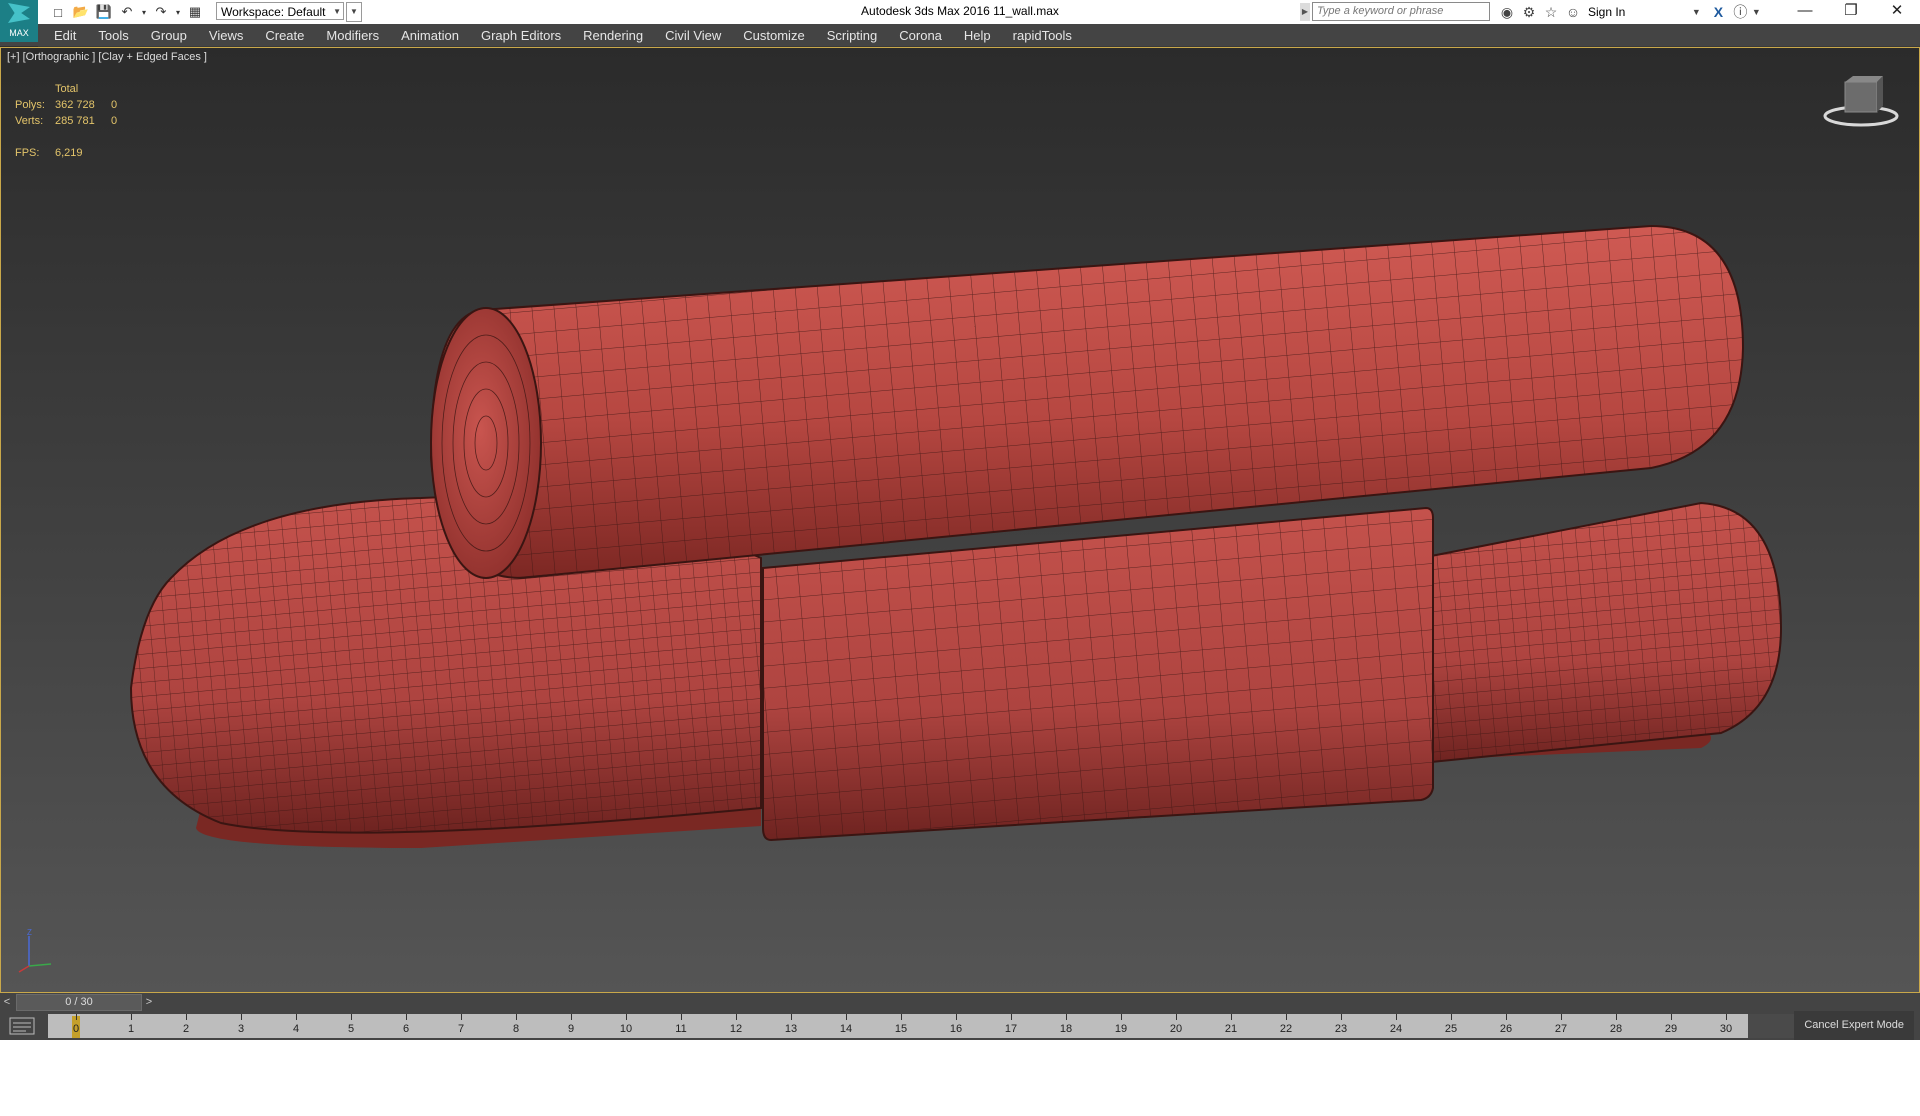  I want to click on redo-dropdown-icon: ▾, so click(178, 12).